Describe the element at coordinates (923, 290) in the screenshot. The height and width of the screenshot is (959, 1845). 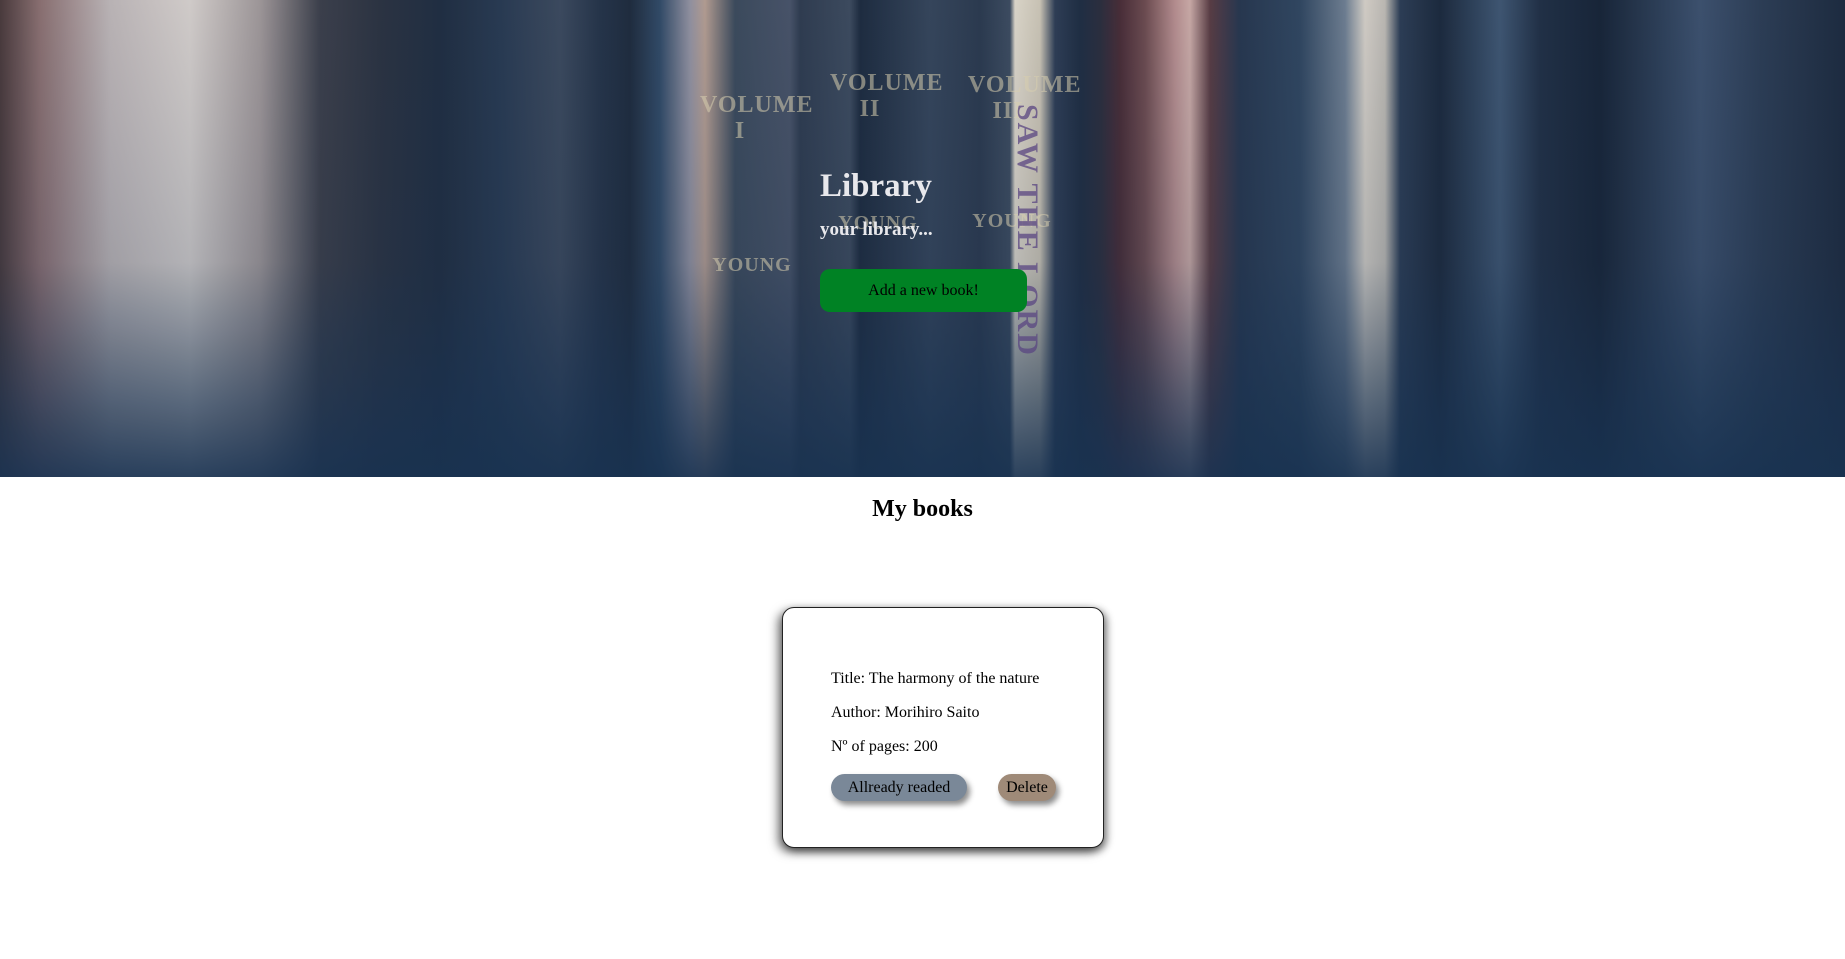
I see `add-book-button: Add a new book!` at that location.